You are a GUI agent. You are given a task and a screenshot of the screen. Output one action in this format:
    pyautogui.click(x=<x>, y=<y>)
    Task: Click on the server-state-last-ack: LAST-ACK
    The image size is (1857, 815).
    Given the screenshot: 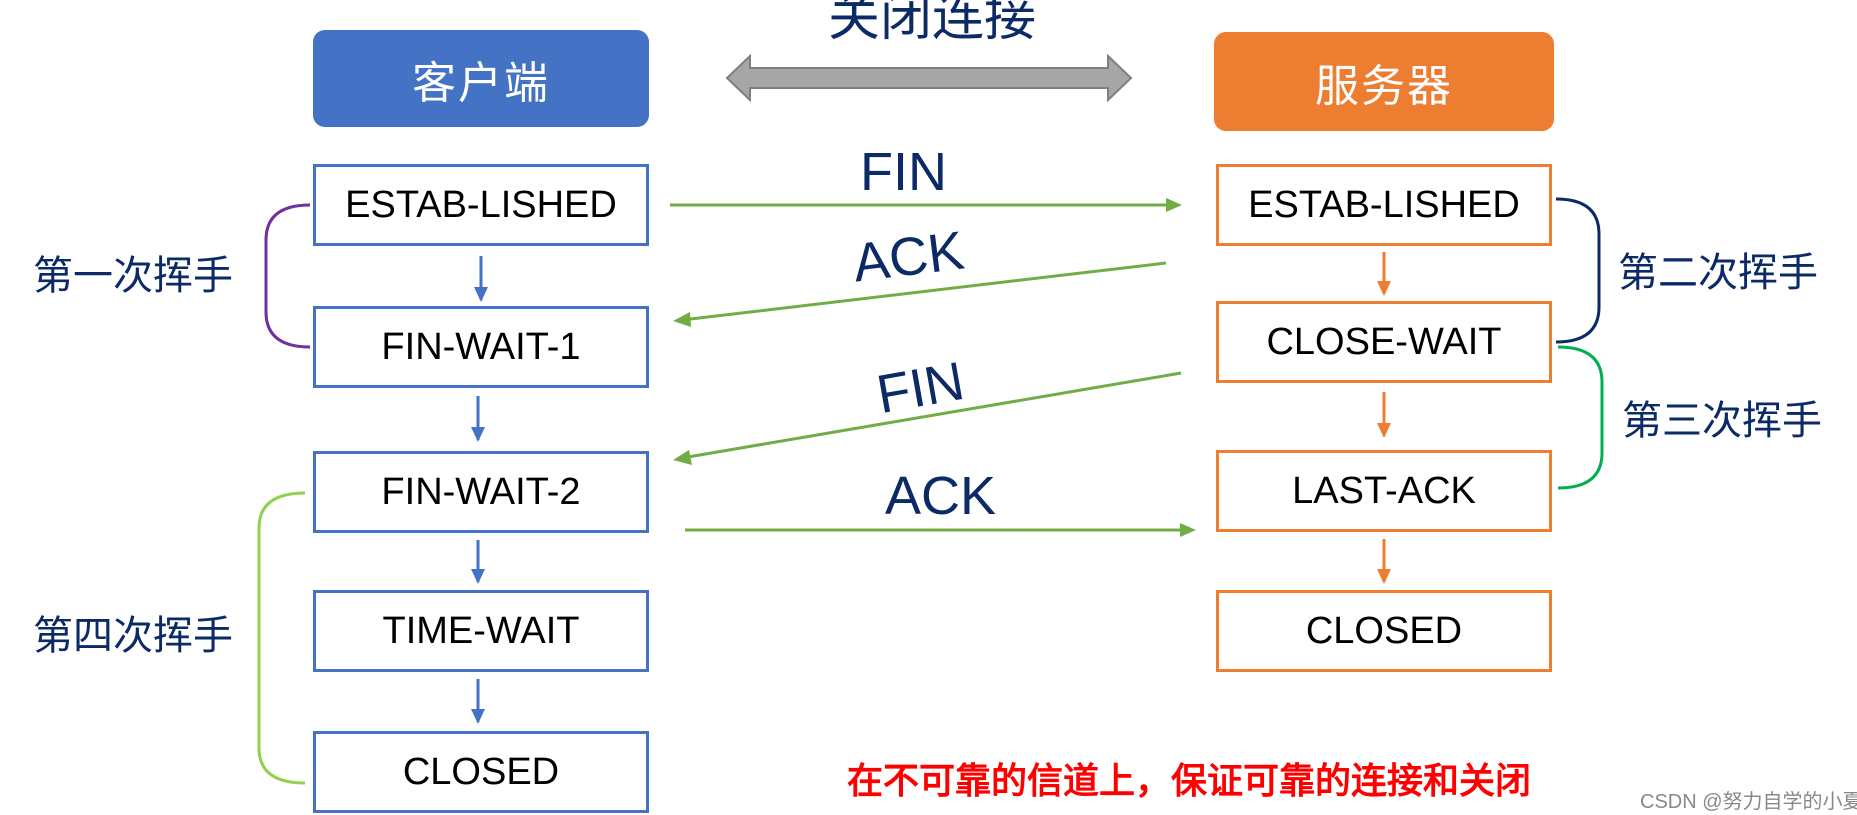 What is the action you would take?
    pyautogui.click(x=1384, y=491)
    